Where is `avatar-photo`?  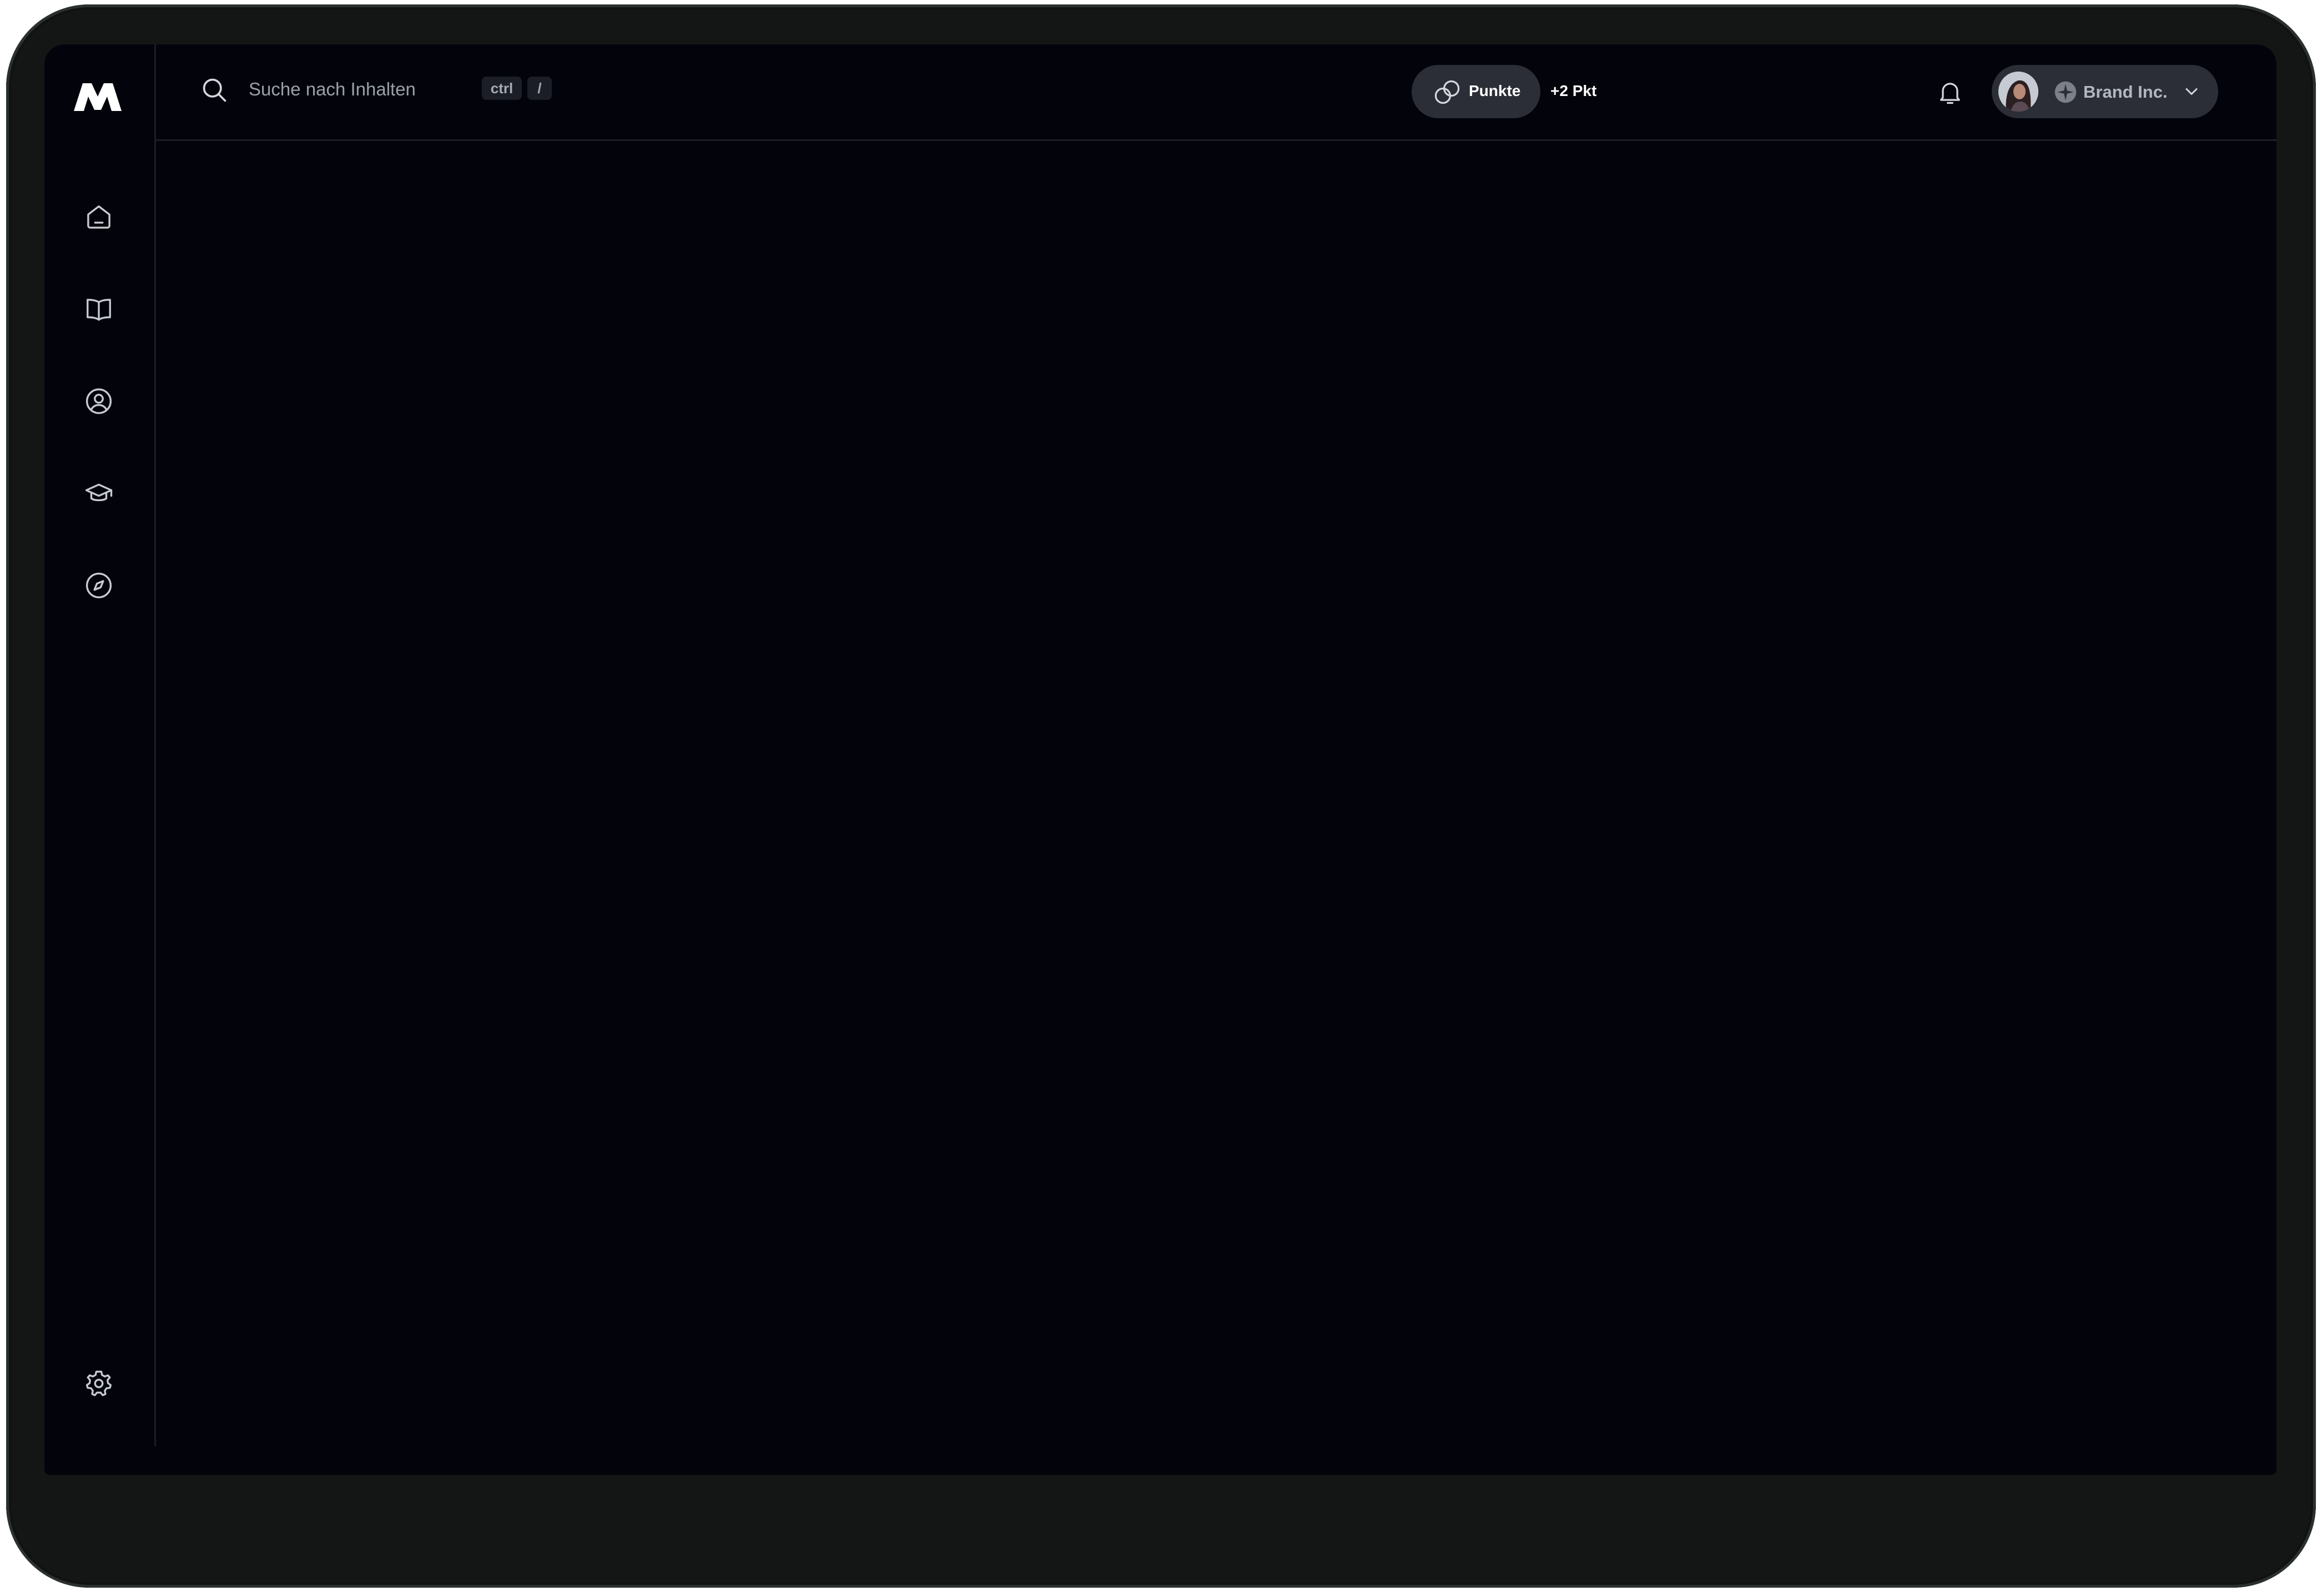
avatar-photo is located at coordinates (2018, 92).